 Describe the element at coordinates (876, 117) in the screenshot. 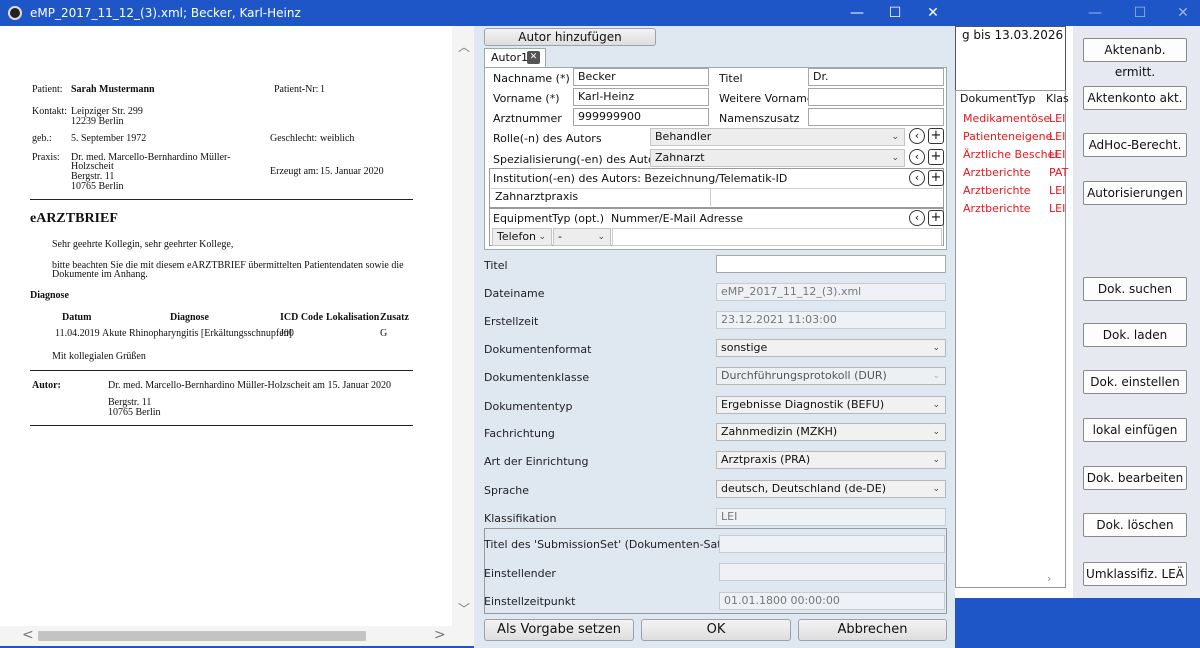

I see `name-suffix-field` at that location.